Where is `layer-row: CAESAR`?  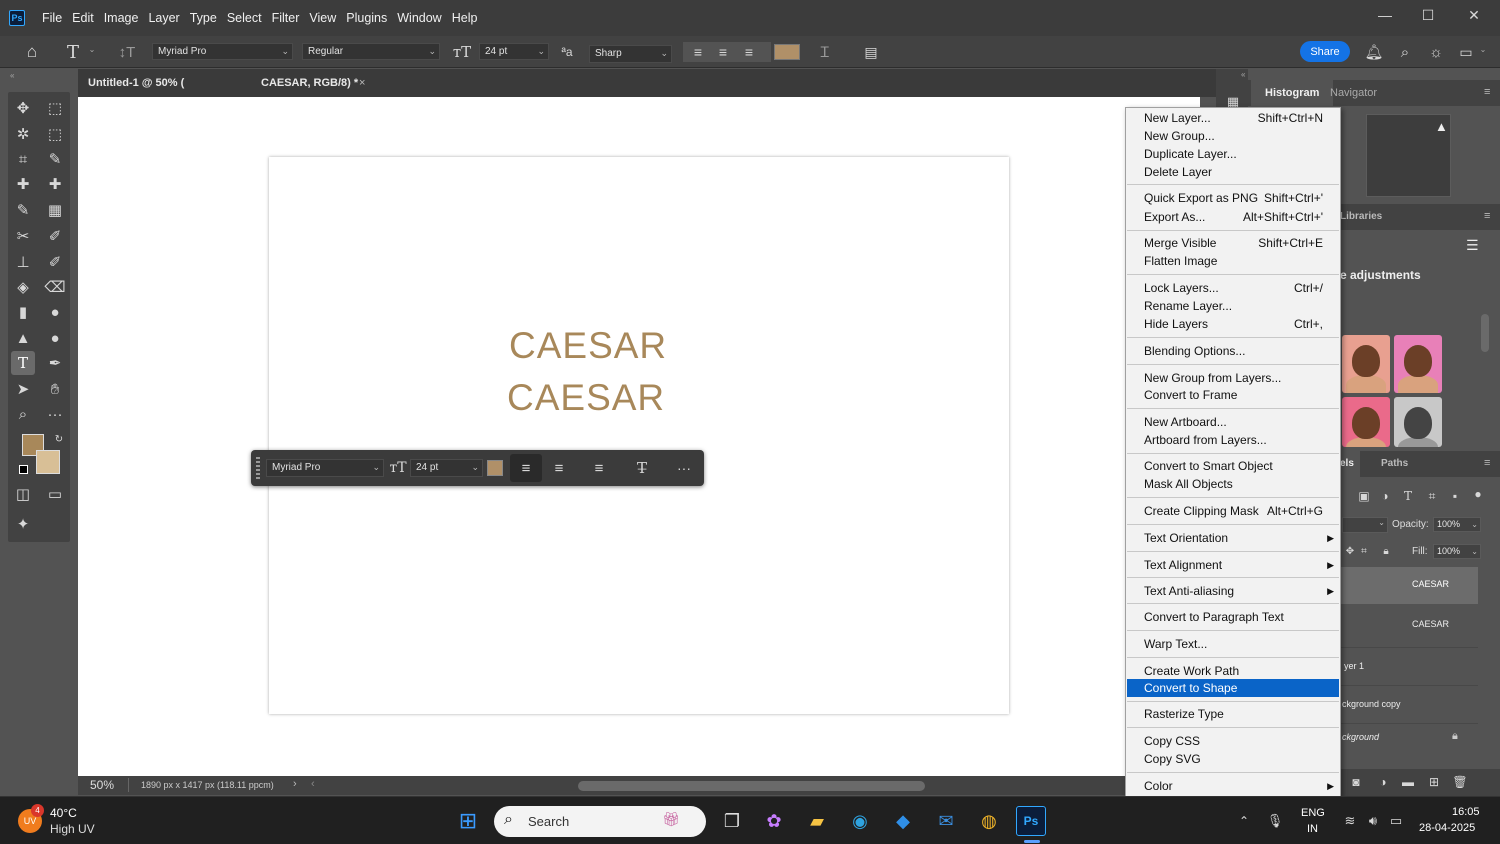 layer-row: CAESAR is located at coordinates (1409, 625).